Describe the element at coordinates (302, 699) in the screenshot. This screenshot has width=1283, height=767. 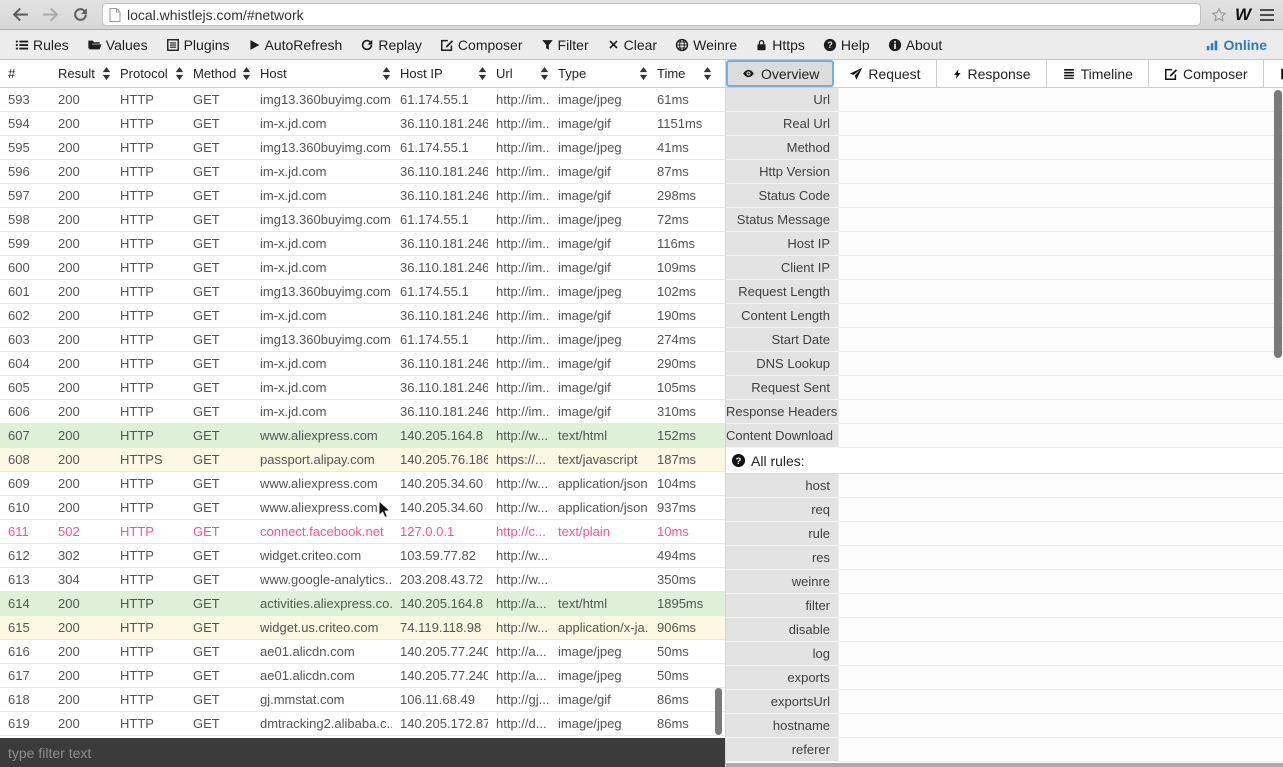
I see `cell-host: gj.mmstat.com` at that location.